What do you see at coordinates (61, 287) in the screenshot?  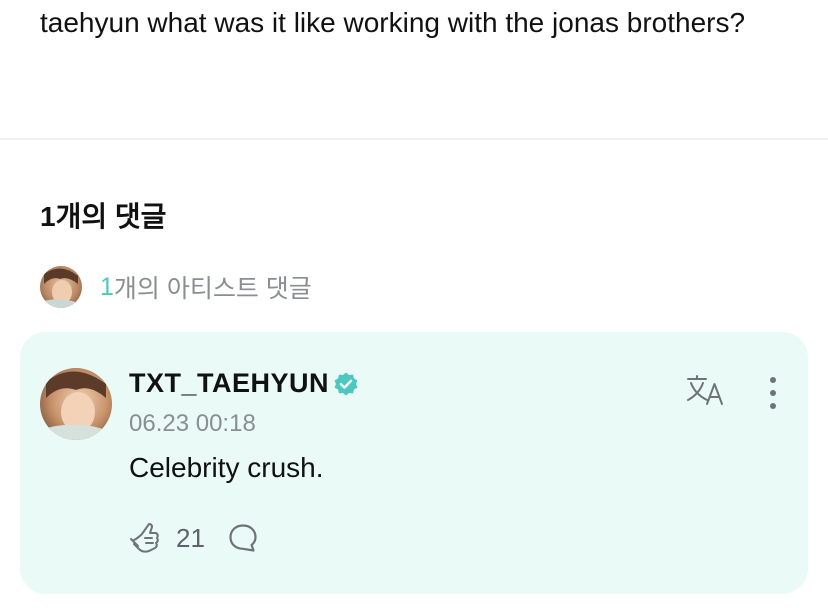 I see `artist-avatar-small` at bounding box center [61, 287].